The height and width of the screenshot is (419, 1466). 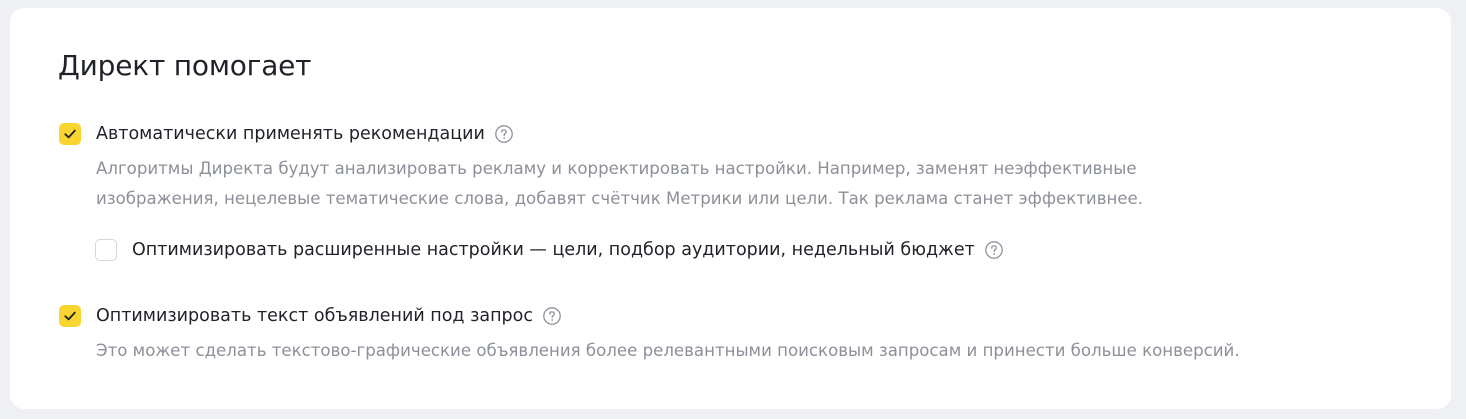 I want to click on advanced-settings-checkbox, so click(x=106, y=250).